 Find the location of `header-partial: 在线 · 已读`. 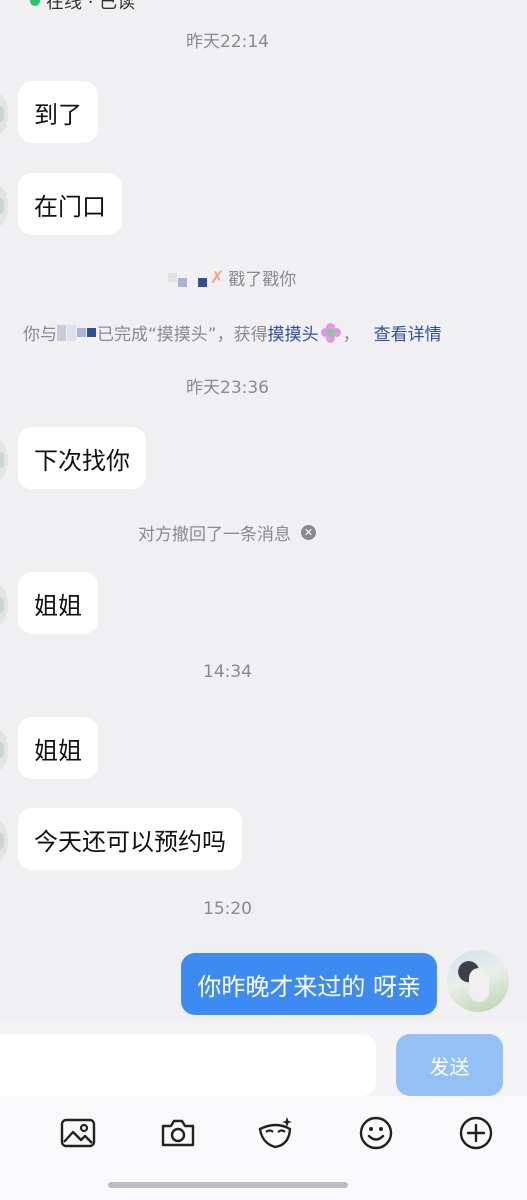

header-partial: 在线 · 已读 is located at coordinates (82, 7).